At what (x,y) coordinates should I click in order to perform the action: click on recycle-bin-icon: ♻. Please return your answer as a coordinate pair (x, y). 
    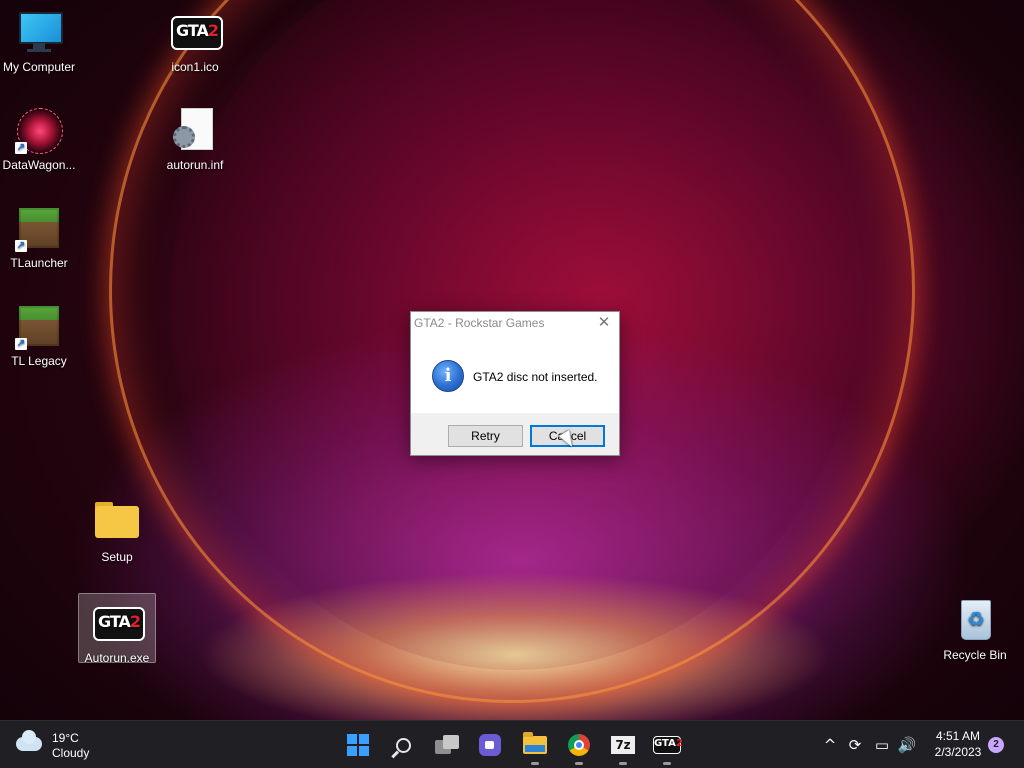
    Looking at the image, I should click on (975, 620).